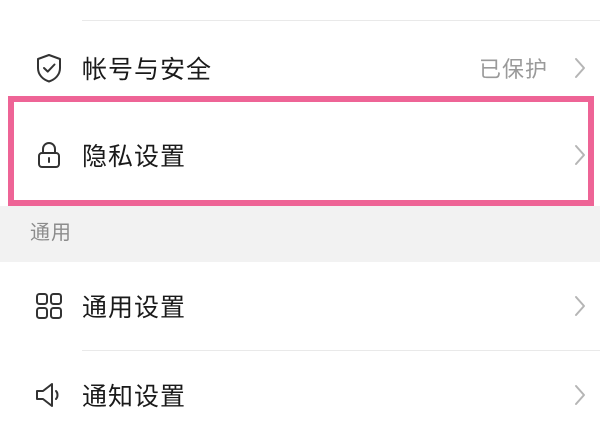 The height and width of the screenshot is (429, 600). Describe the element at coordinates (513, 70) in the screenshot. I see `account-security-status: 已保护` at that location.